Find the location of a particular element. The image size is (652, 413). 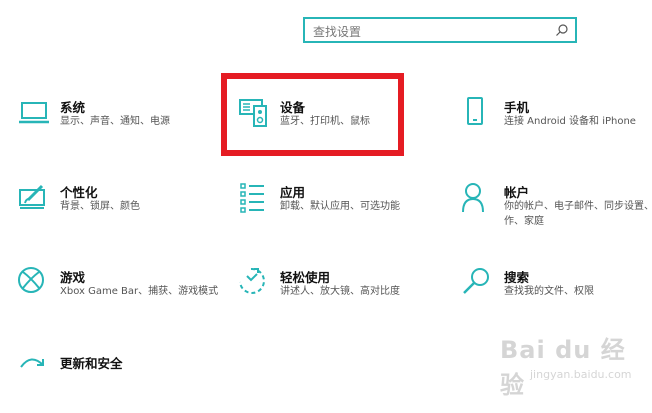

tile-desc: 卸载、默认应用、可选功能 is located at coordinates (340, 206).